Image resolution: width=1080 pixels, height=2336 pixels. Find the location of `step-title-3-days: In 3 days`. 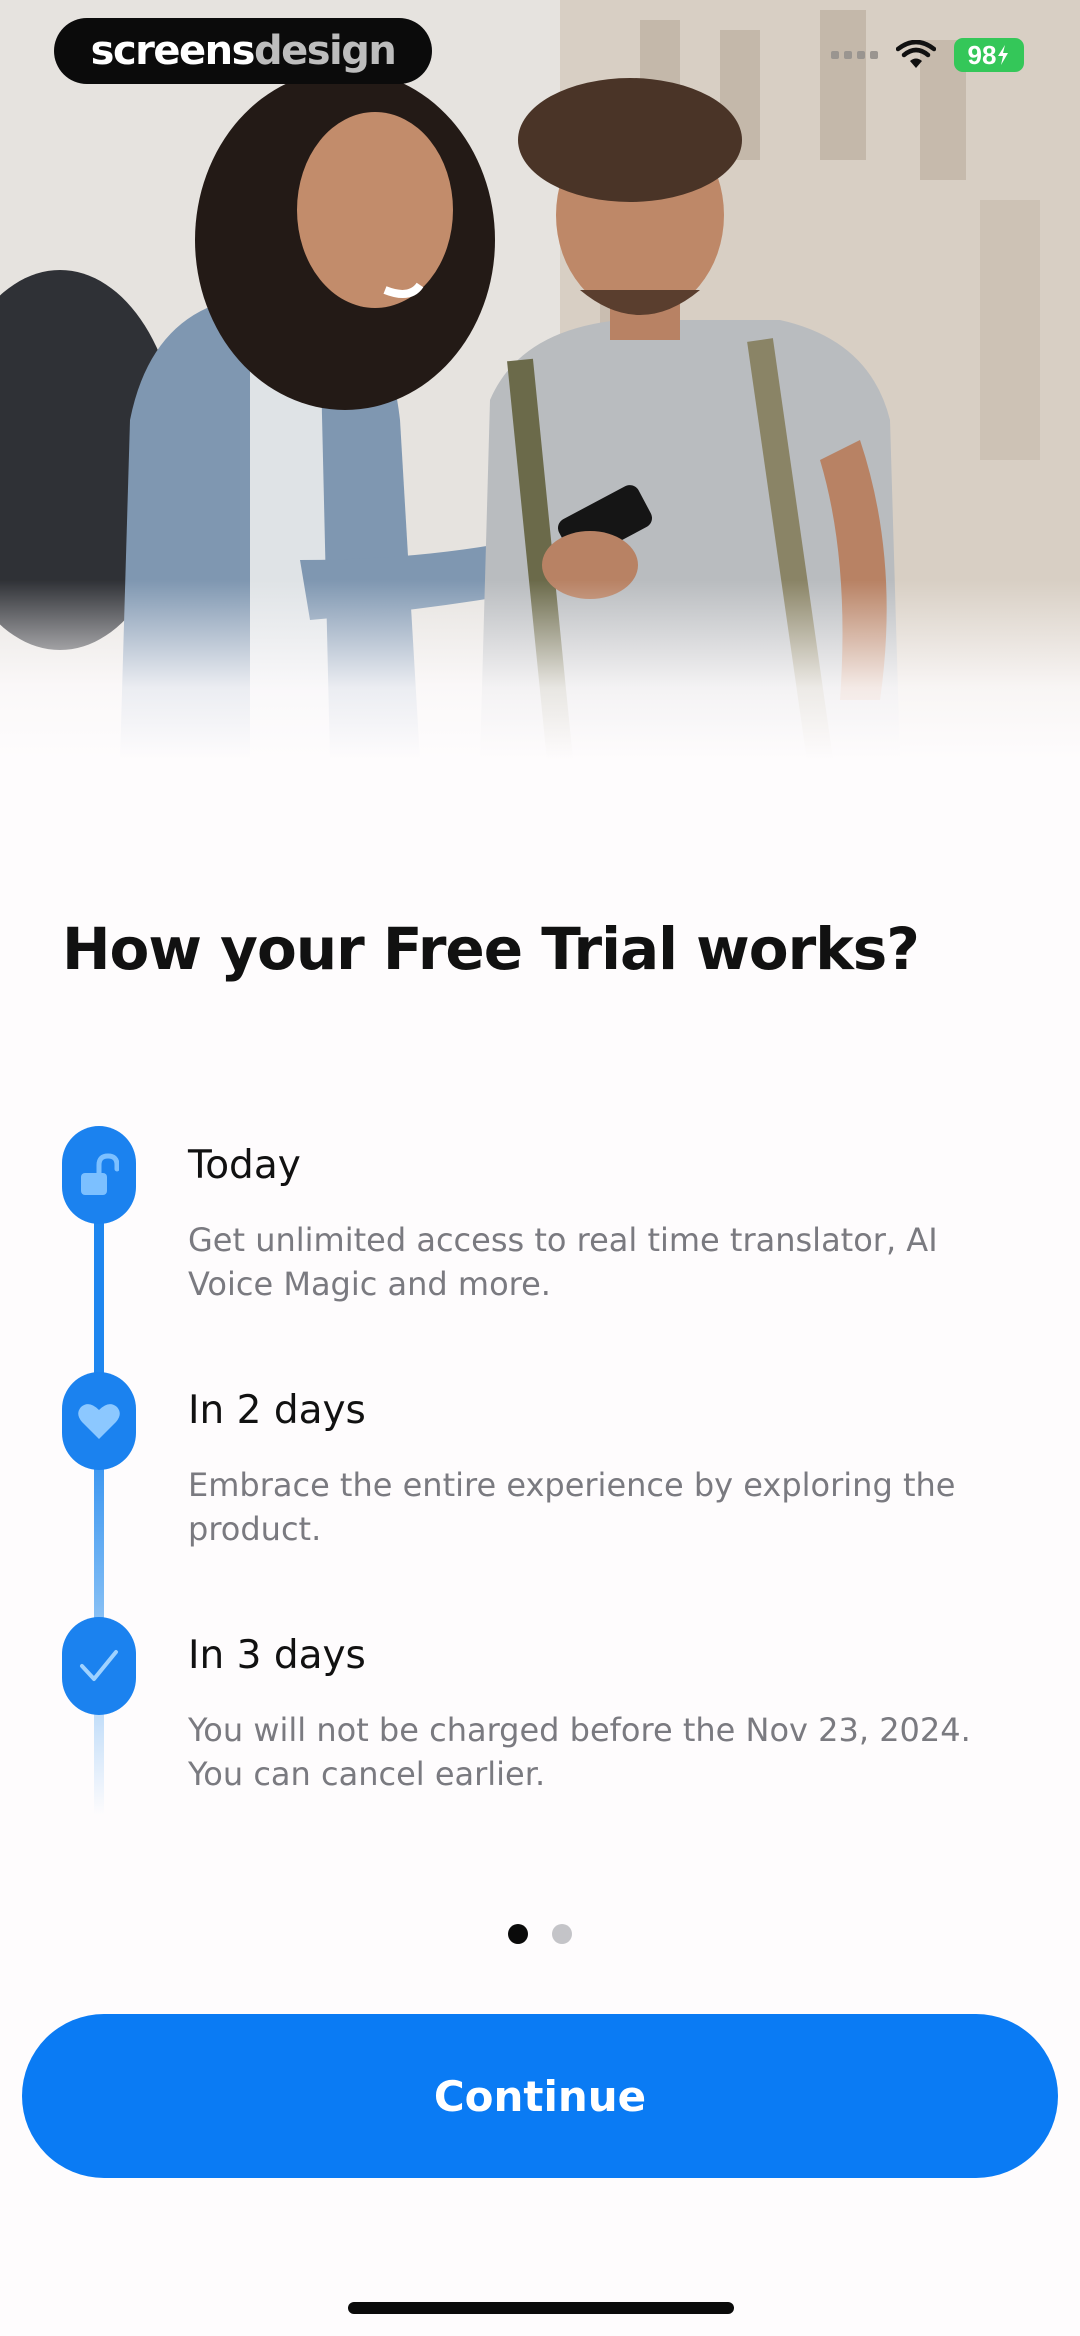

step-title-3-days: In 3 days is located at coordinates (277, 1655).